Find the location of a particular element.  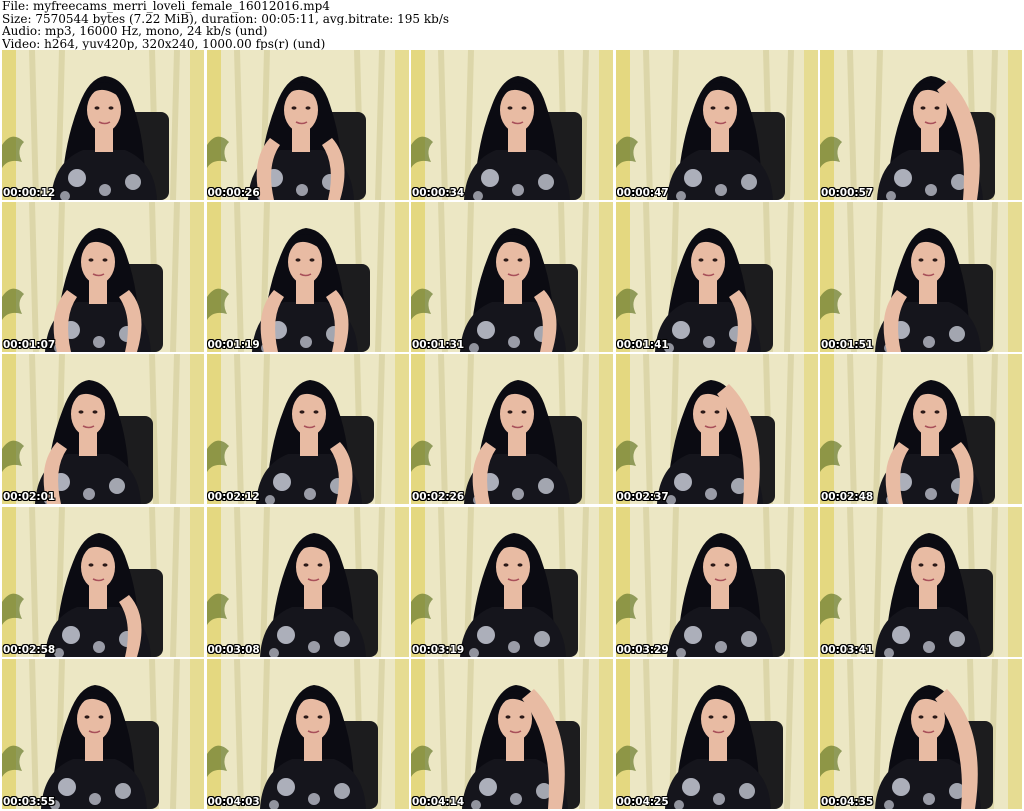

thumbnail-timestamp: 00:01:51 is located at coordinates (847, 345).